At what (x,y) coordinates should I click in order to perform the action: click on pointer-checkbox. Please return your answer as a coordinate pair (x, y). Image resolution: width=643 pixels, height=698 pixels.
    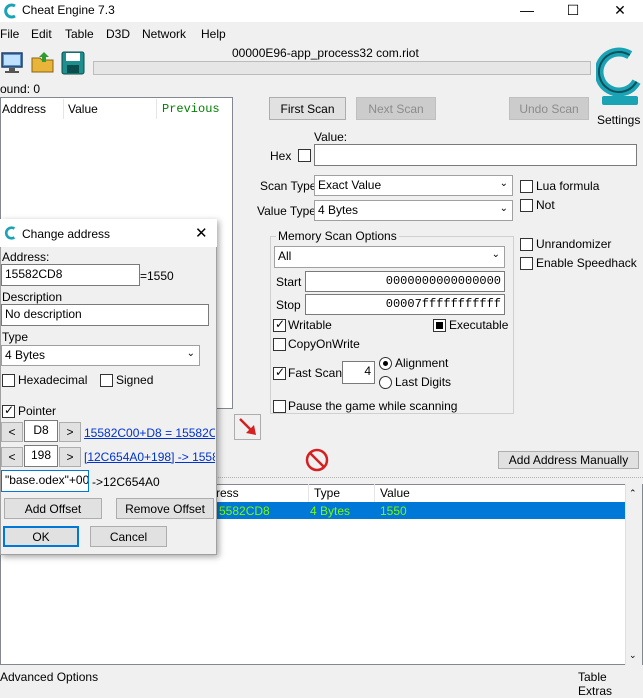
    Looking at the image, I should click on (8, 410).